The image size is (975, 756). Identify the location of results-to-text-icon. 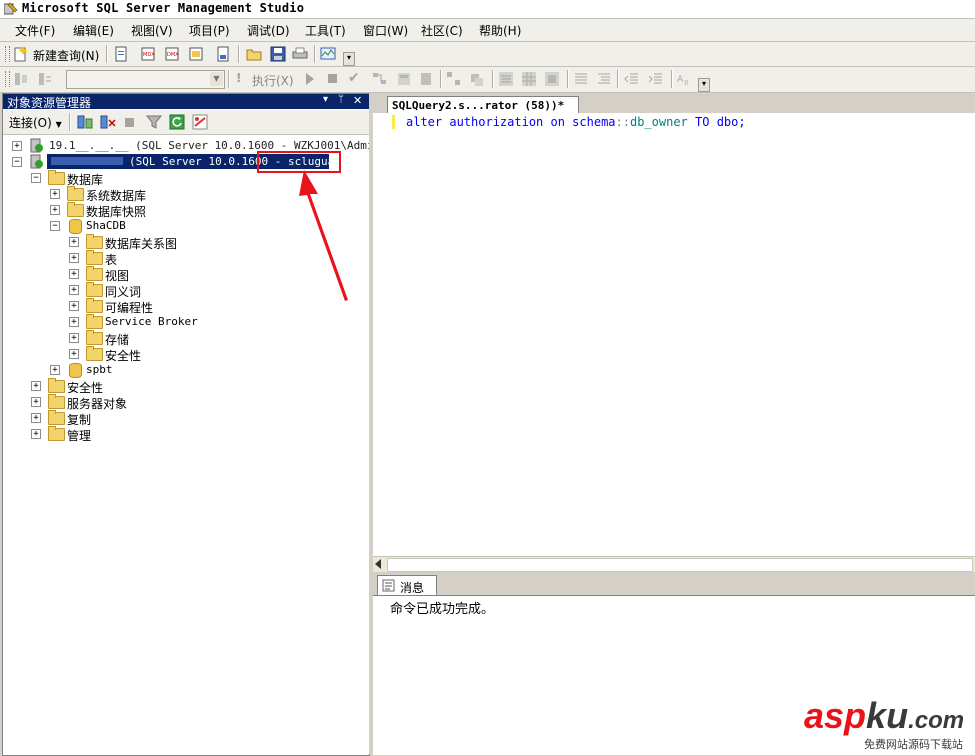
(506, 79).